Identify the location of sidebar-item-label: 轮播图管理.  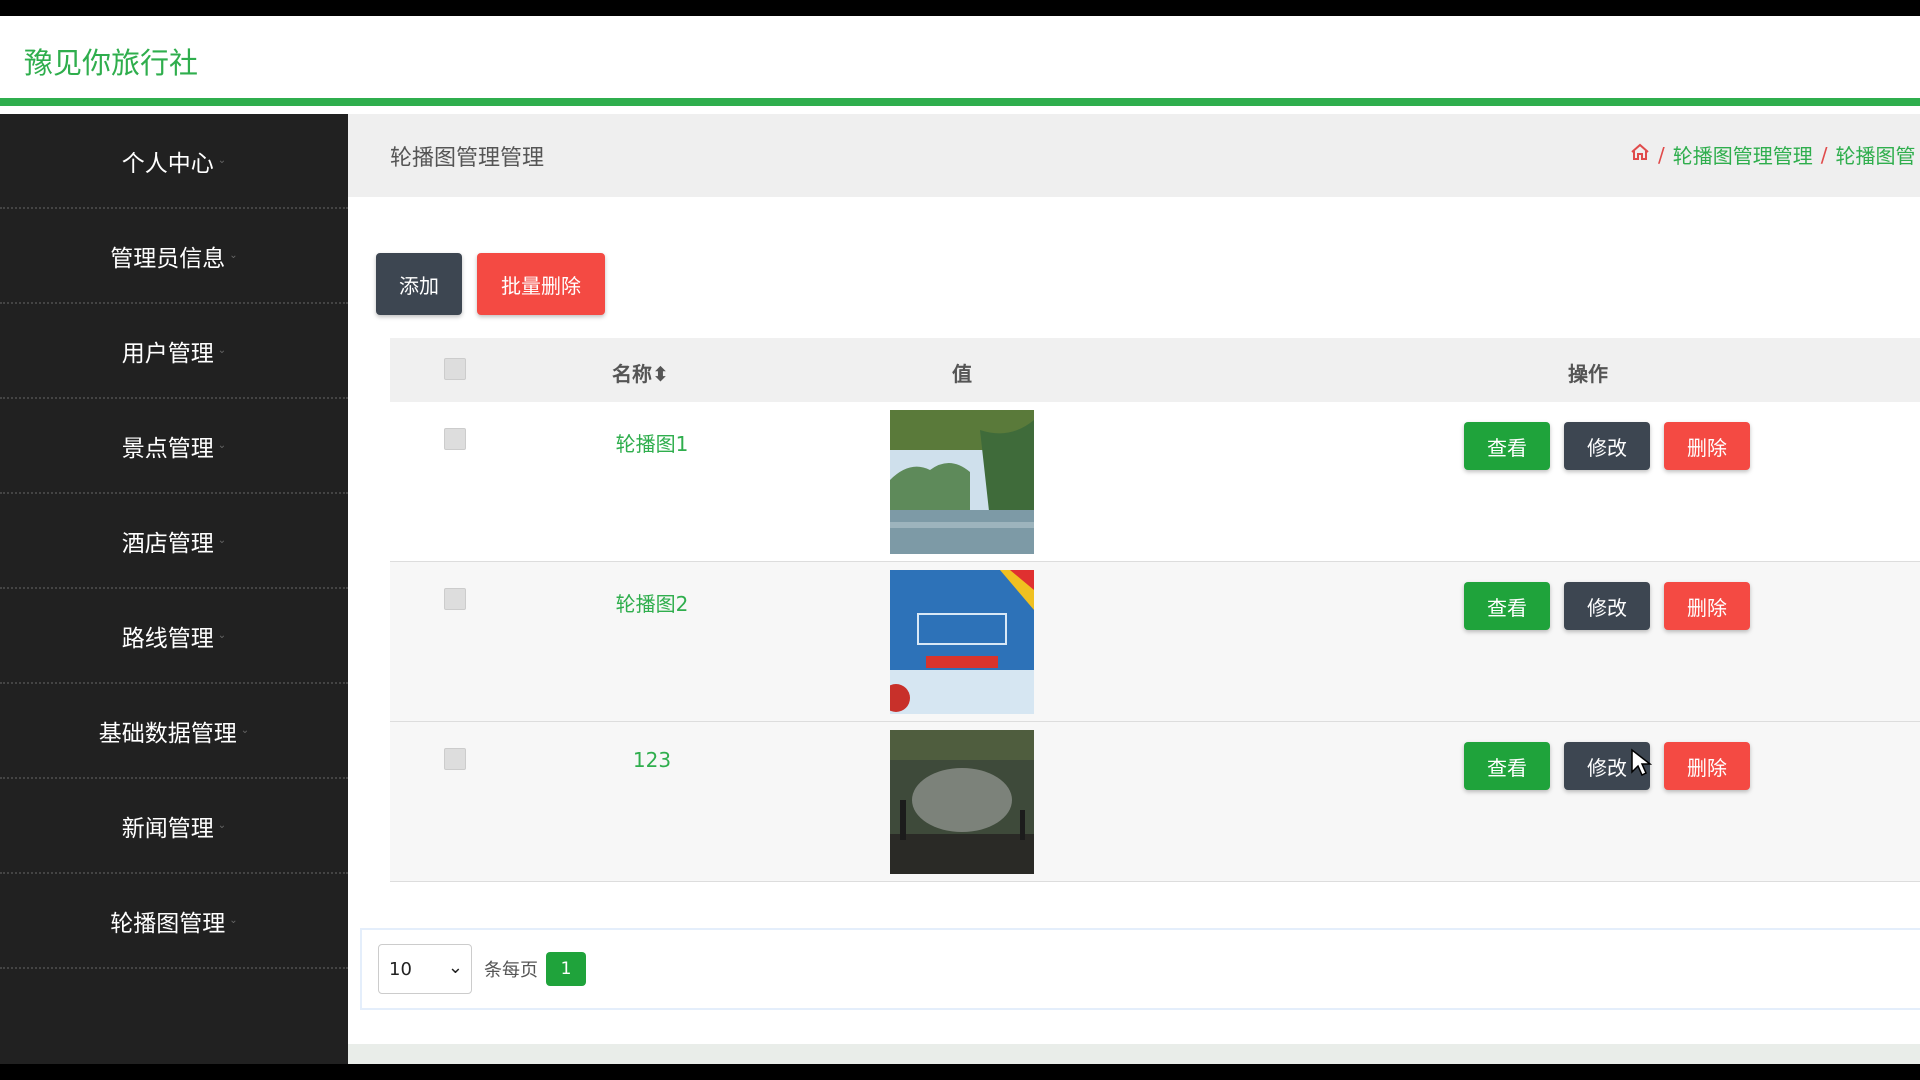
(168, 923).